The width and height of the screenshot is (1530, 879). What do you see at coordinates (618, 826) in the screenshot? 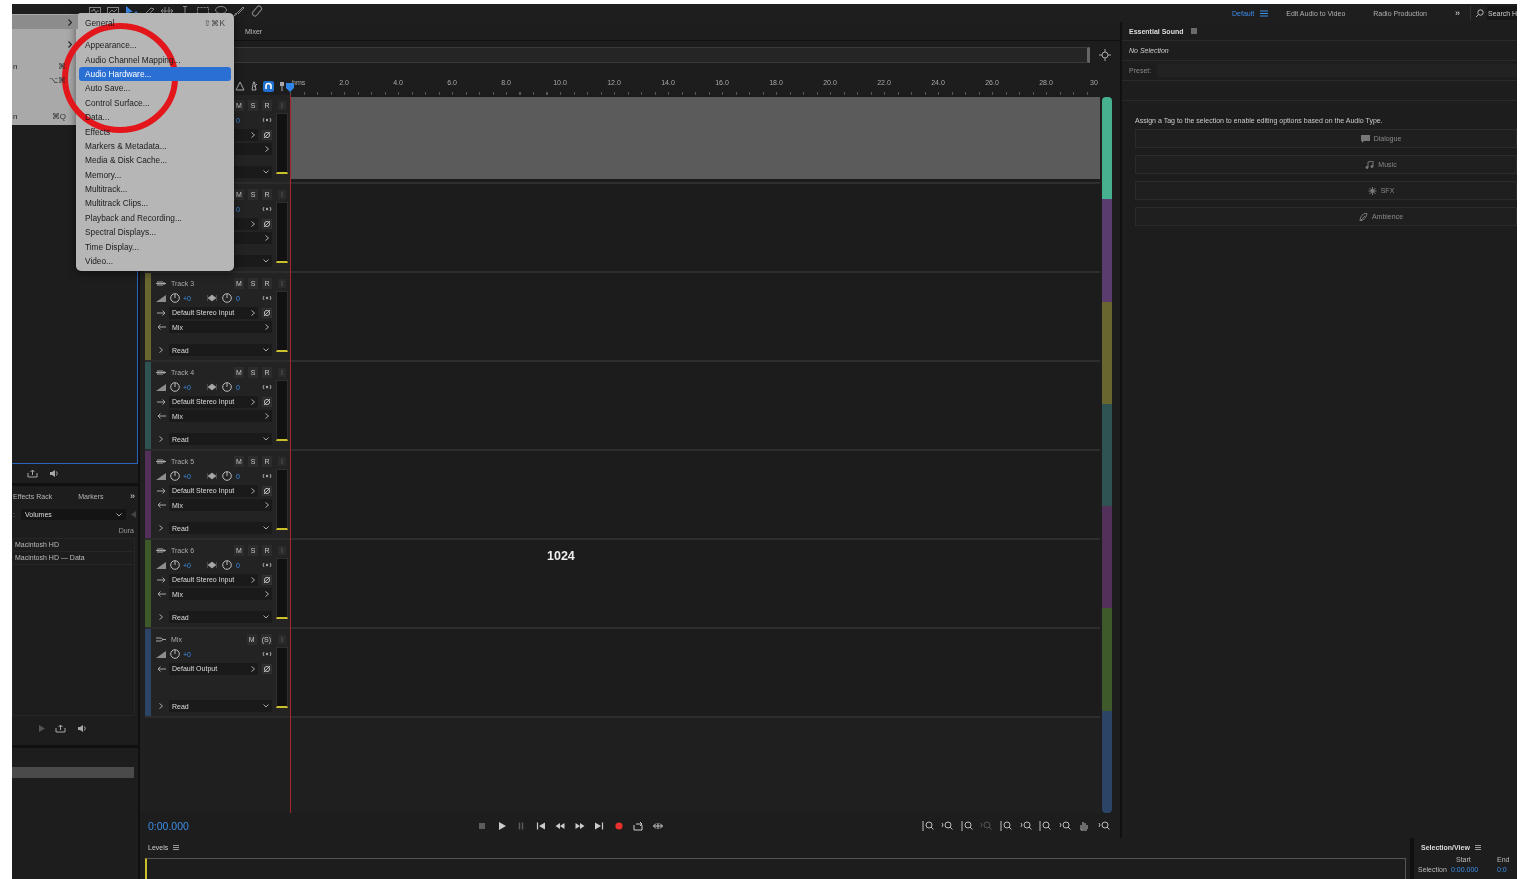
I see `record-icon` at bounding box center [618, 826].